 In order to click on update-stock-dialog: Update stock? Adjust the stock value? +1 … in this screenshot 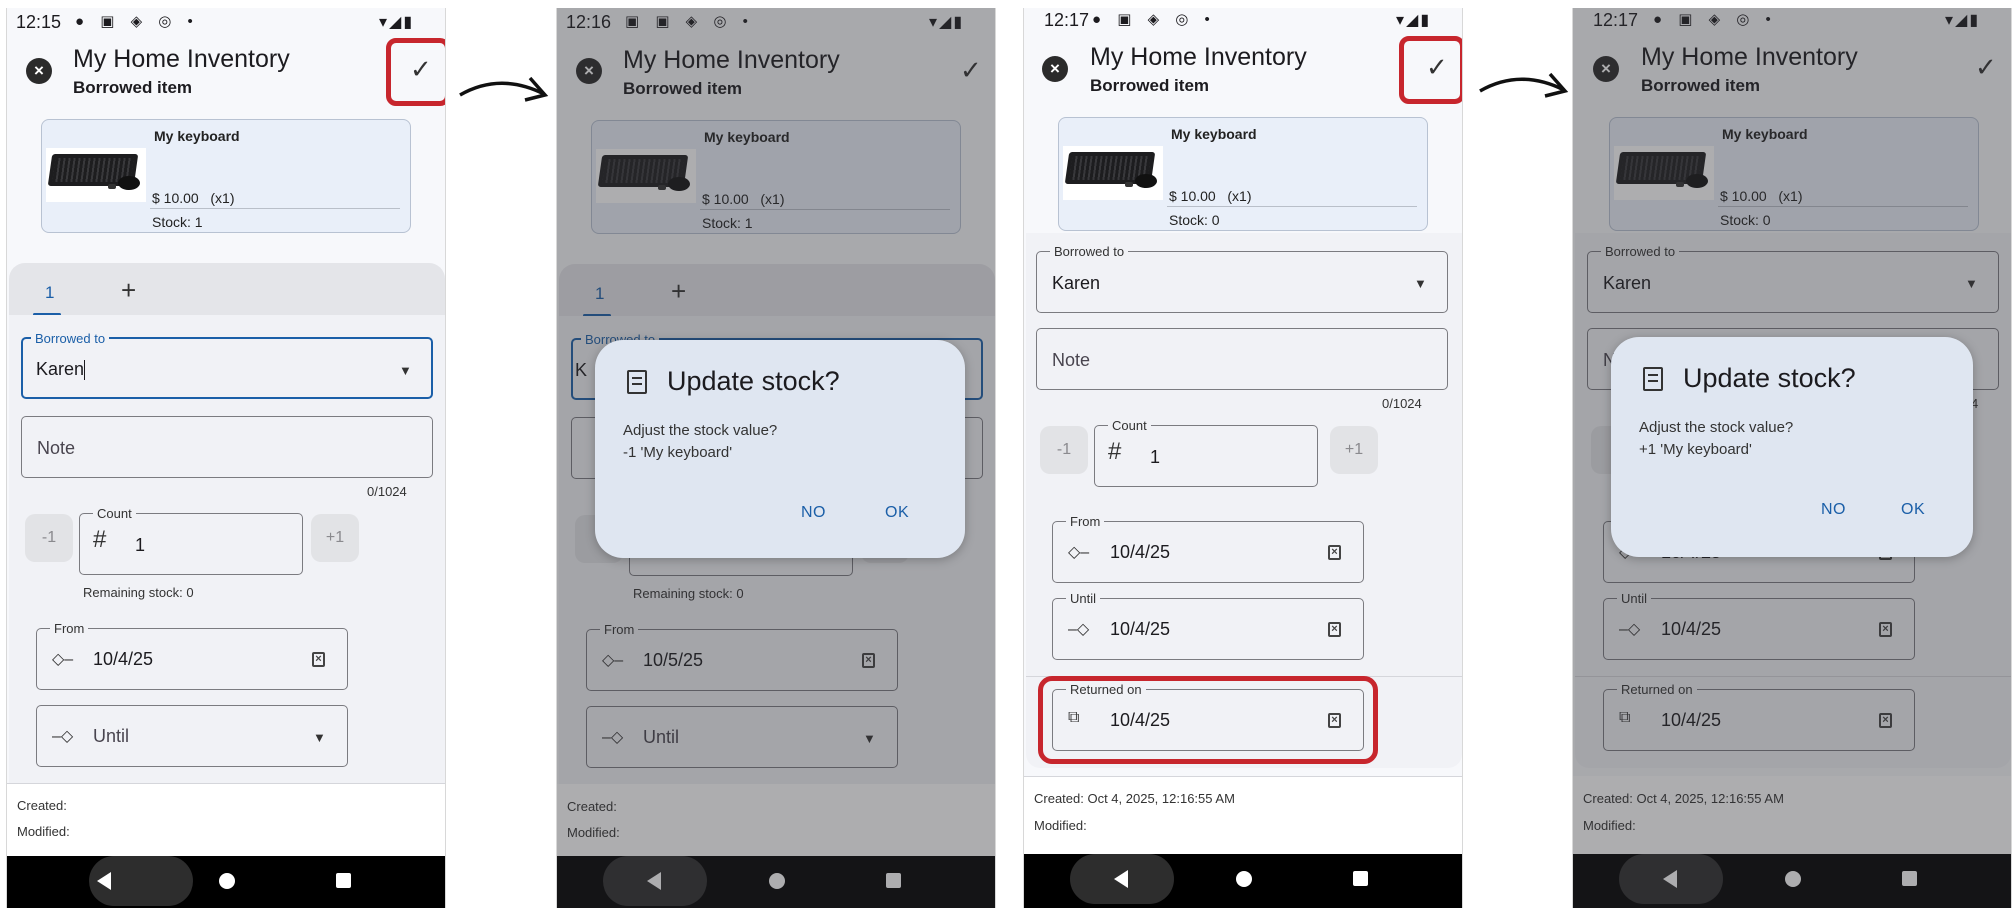, I will do `click(1792, 447)`.